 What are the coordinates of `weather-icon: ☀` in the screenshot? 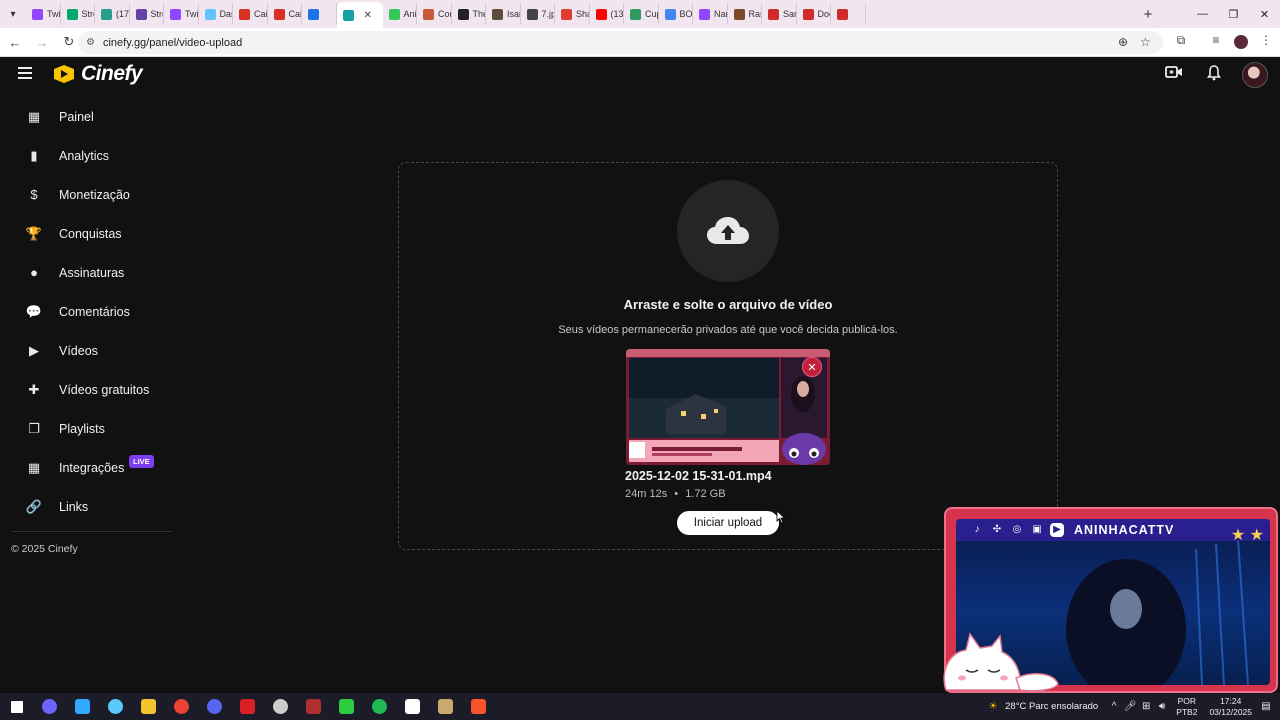 It's located at (993, 706).